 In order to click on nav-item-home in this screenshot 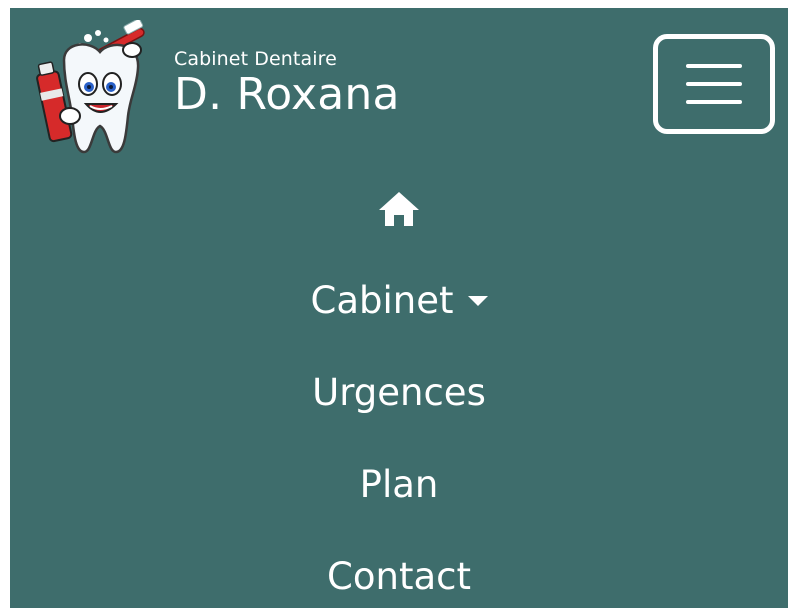, I will do `click(399, 212)`.